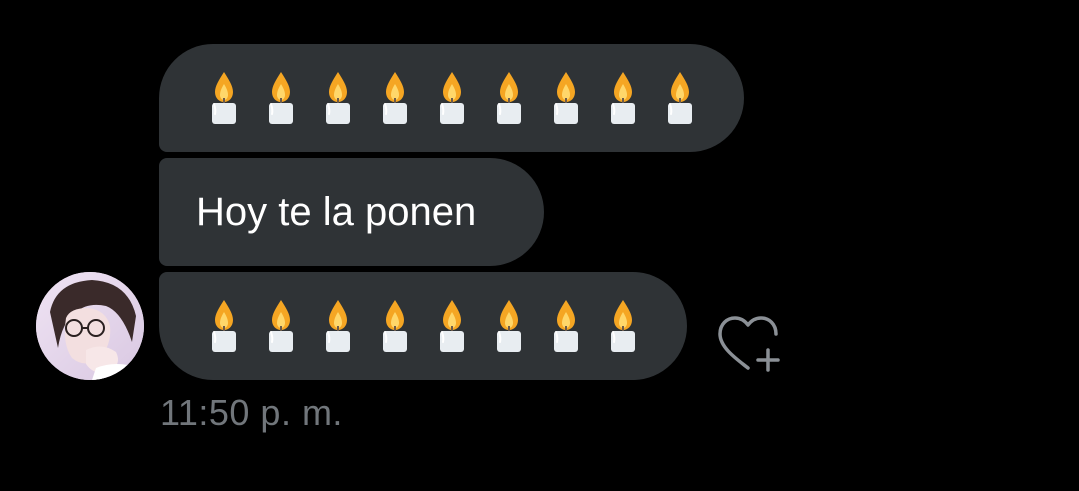 The height and width of the screenshot is (491, 1079). I want to click on avatar, so click(90, 326).